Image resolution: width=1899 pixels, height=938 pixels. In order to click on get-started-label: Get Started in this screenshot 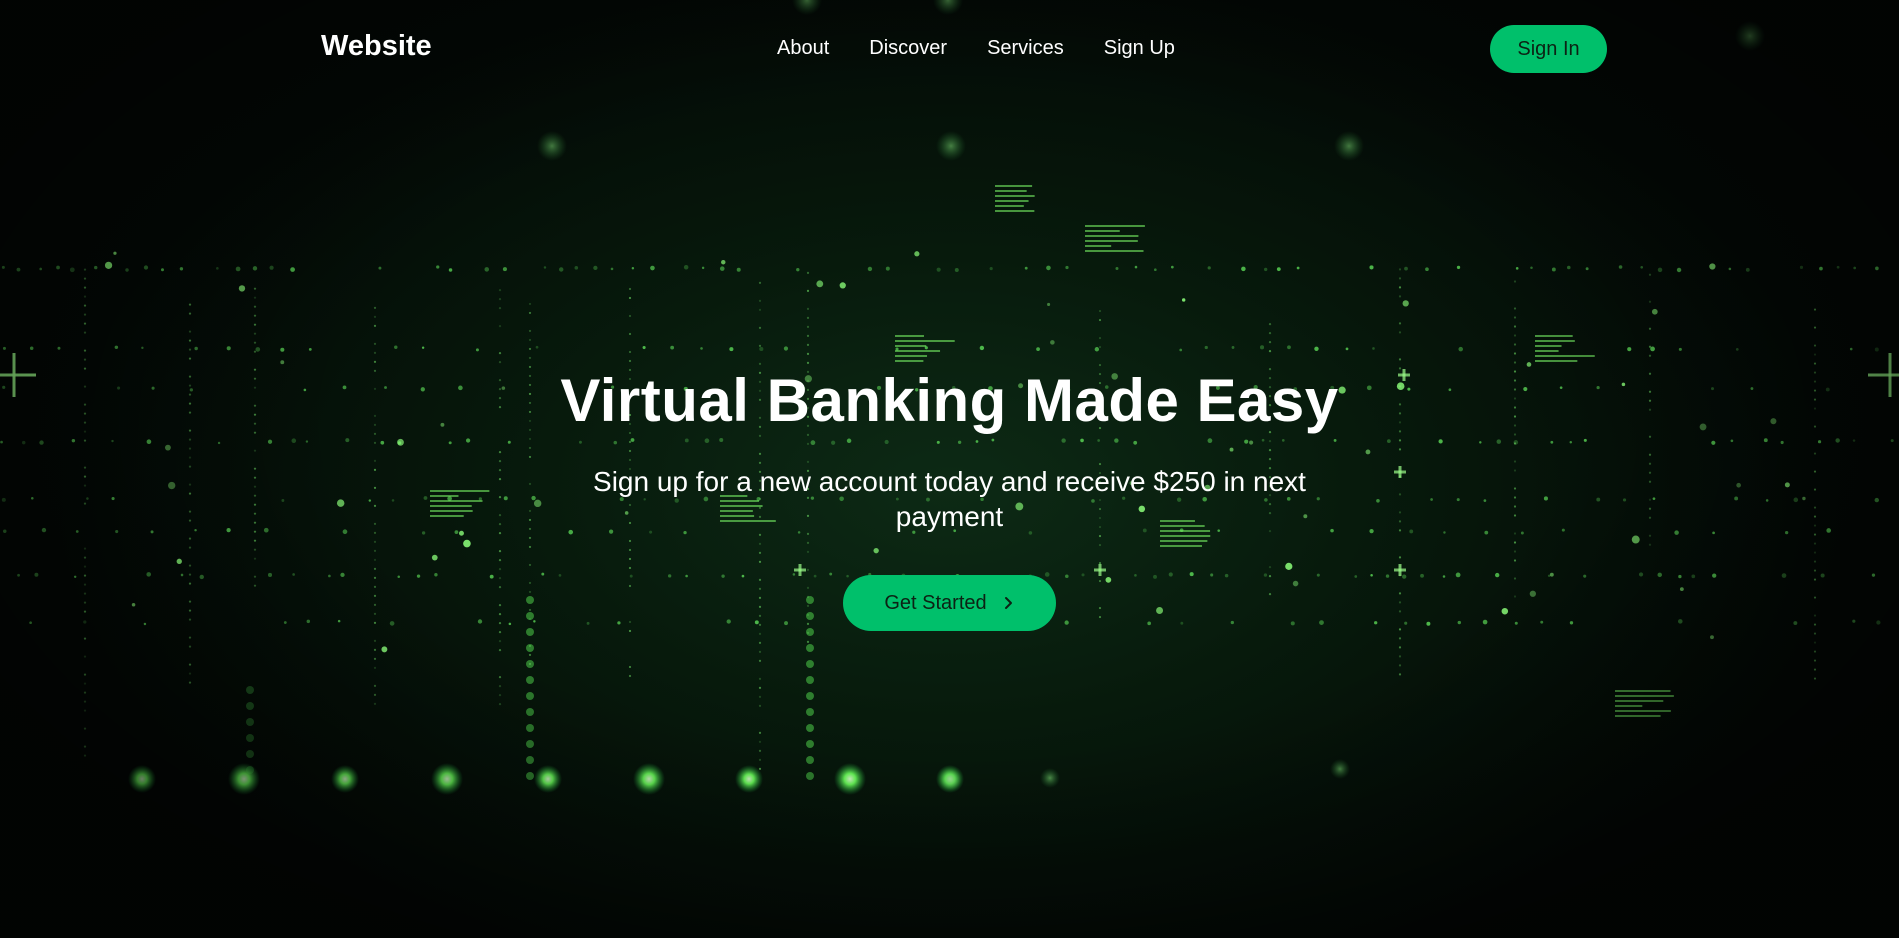, I will do `click(935, 602)`.